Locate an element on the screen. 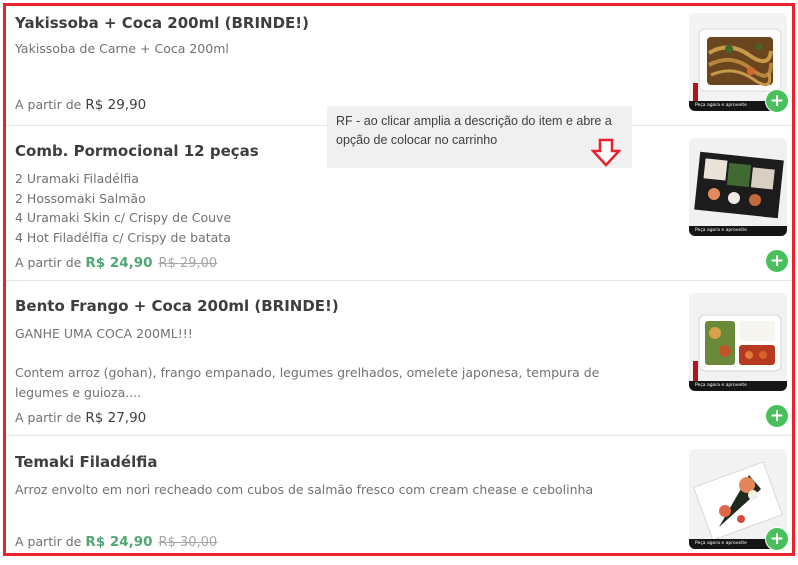  price-value: R$ 27,90 is located at coordinates (116, 418).